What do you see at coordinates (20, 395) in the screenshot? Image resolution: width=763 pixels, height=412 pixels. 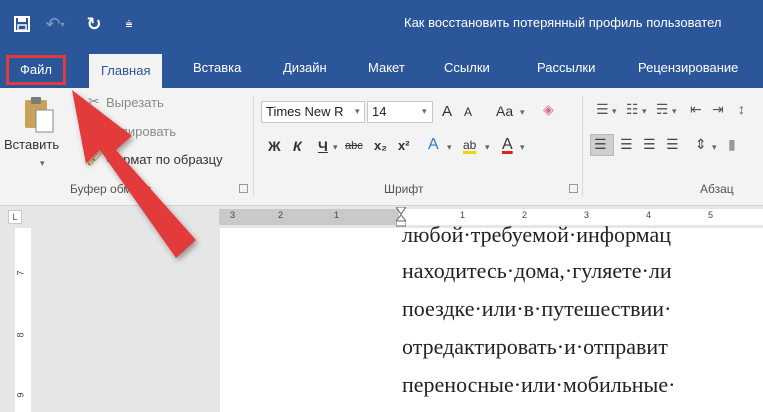 I see `vertical-ruler-number: 9` at bounding box center [20, 395].